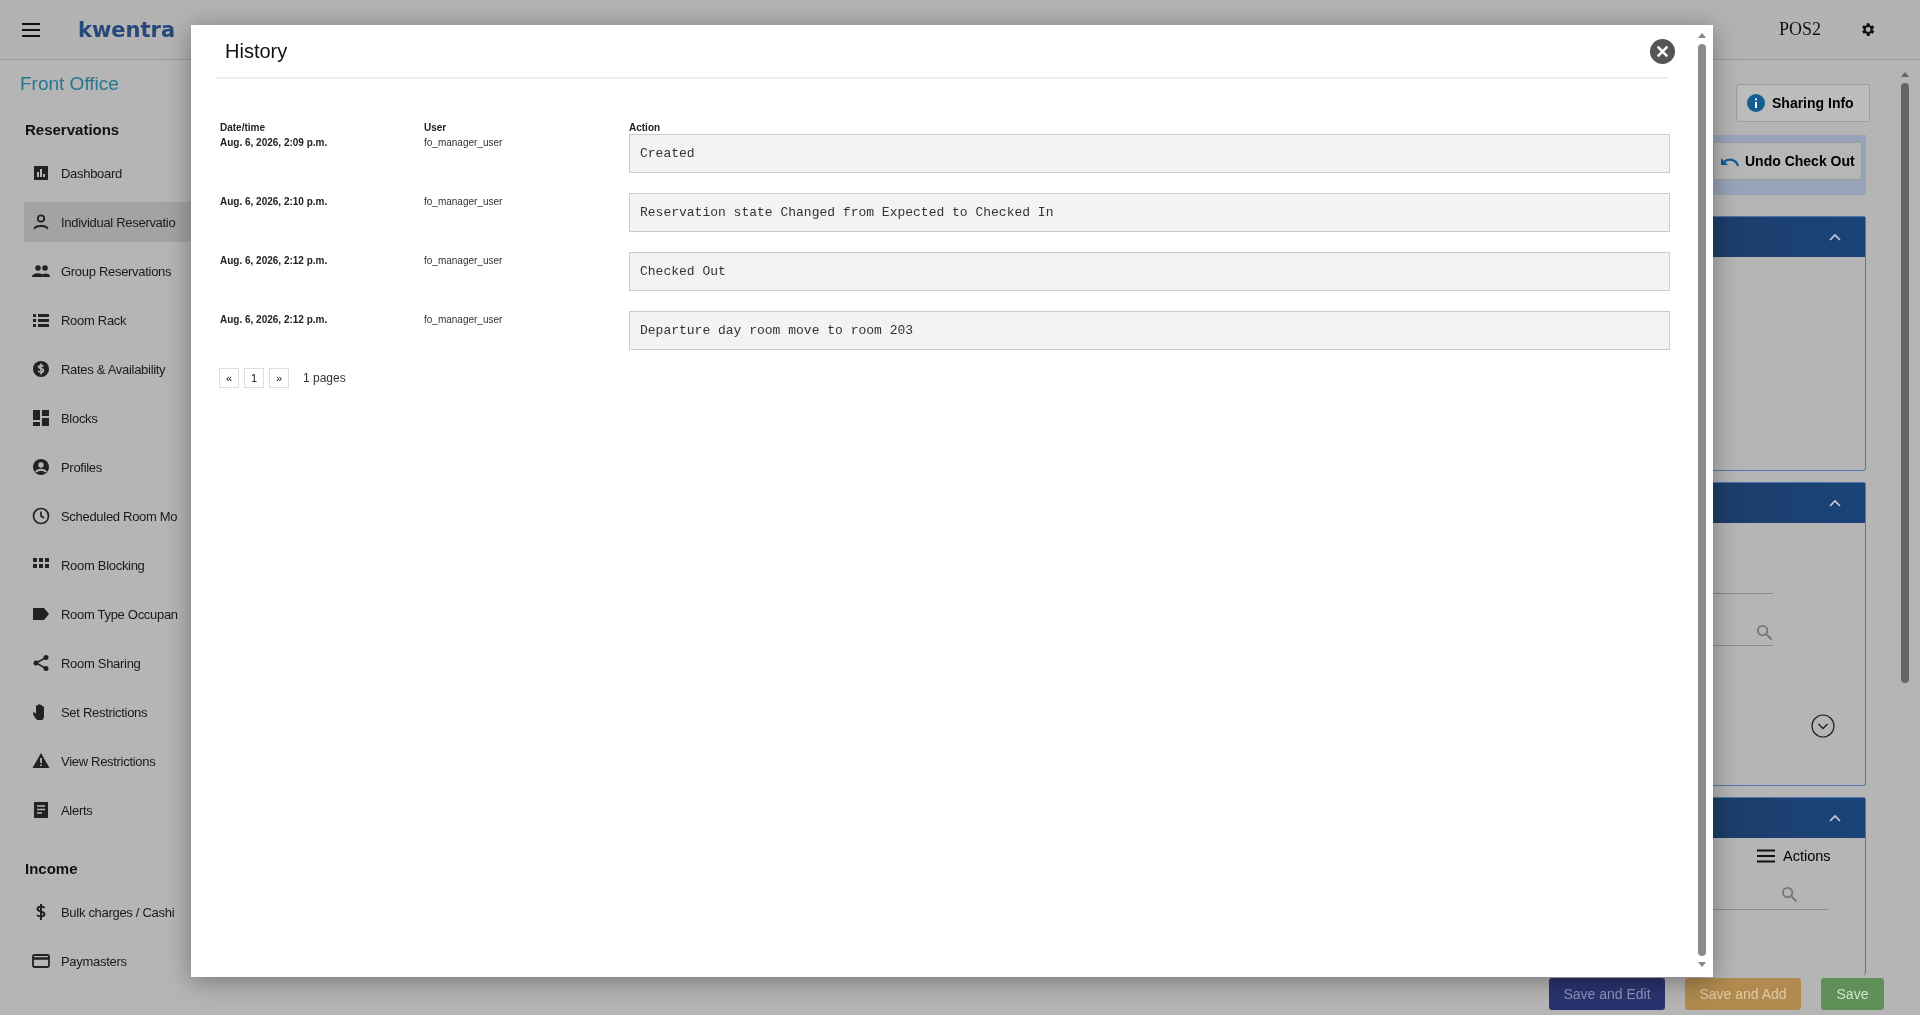 The image size is (1920, 1015). I want to click on sharing-info-button: Sharing Info, so click(1803, 103).